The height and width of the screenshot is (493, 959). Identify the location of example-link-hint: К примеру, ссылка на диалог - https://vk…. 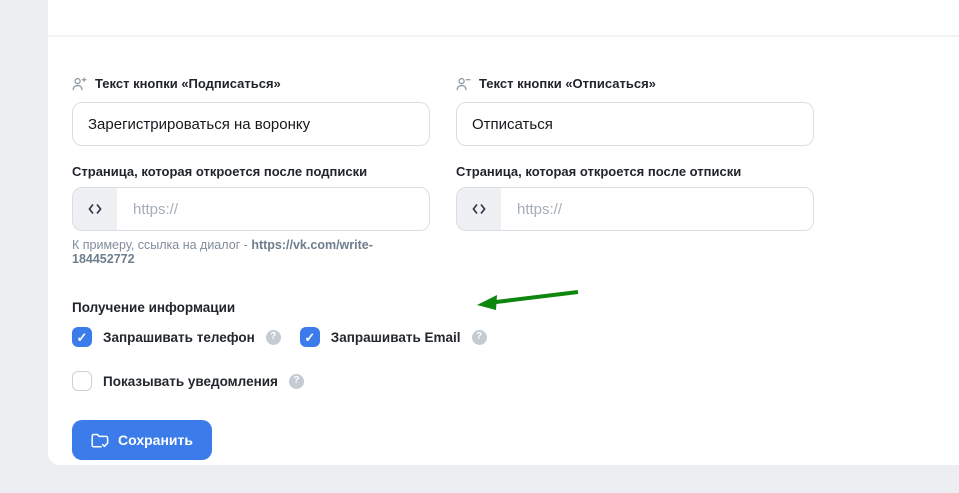
(251, 252).